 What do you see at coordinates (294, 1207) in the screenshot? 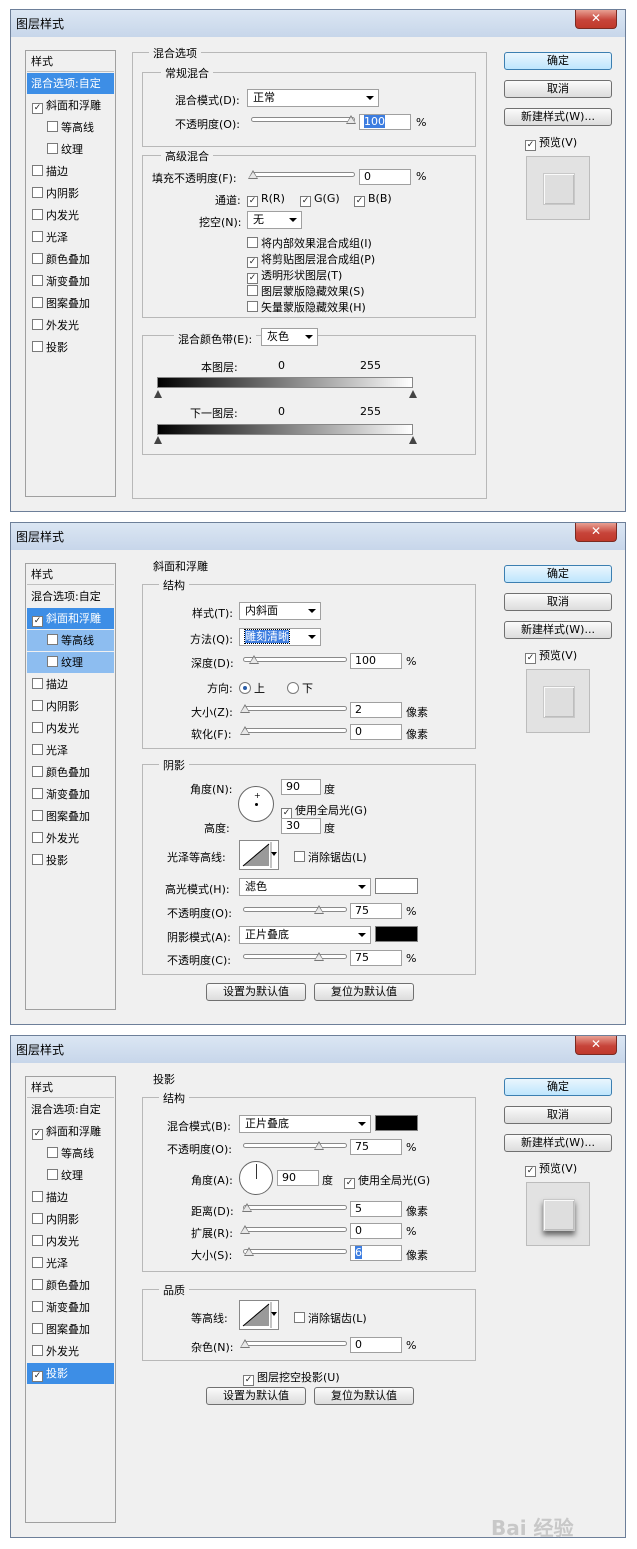
I see `distance-slider` at bounding box center [294, 1207].